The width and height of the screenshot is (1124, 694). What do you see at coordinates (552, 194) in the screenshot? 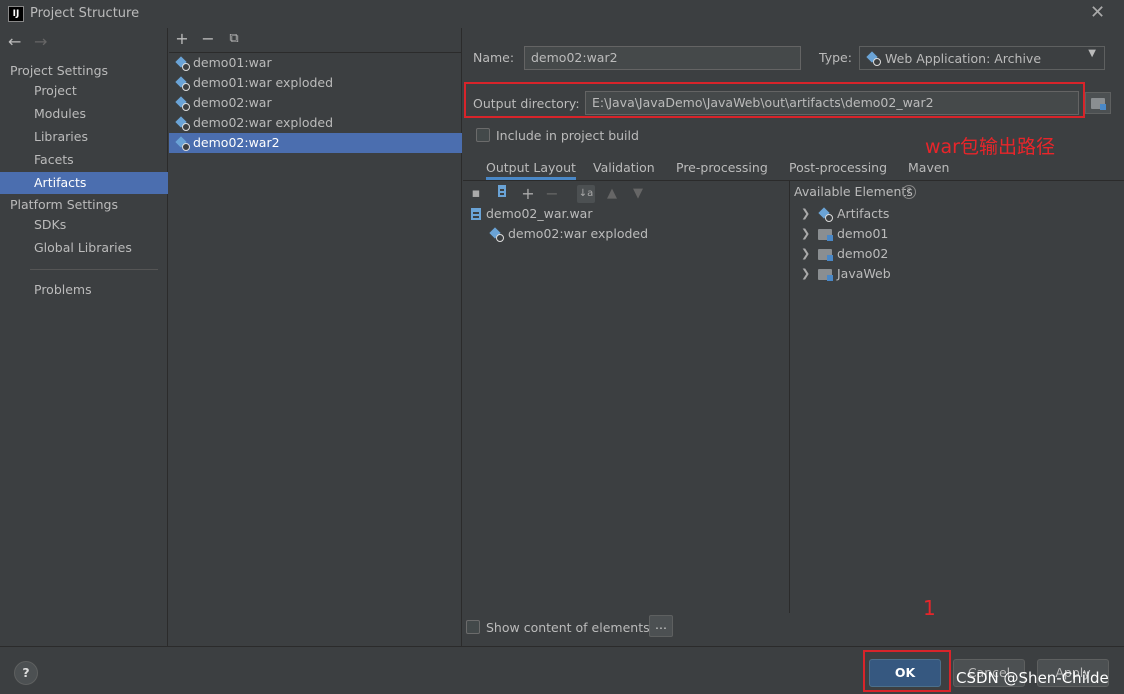
I see `remove-icon: −` at bounding box center [552, 194].